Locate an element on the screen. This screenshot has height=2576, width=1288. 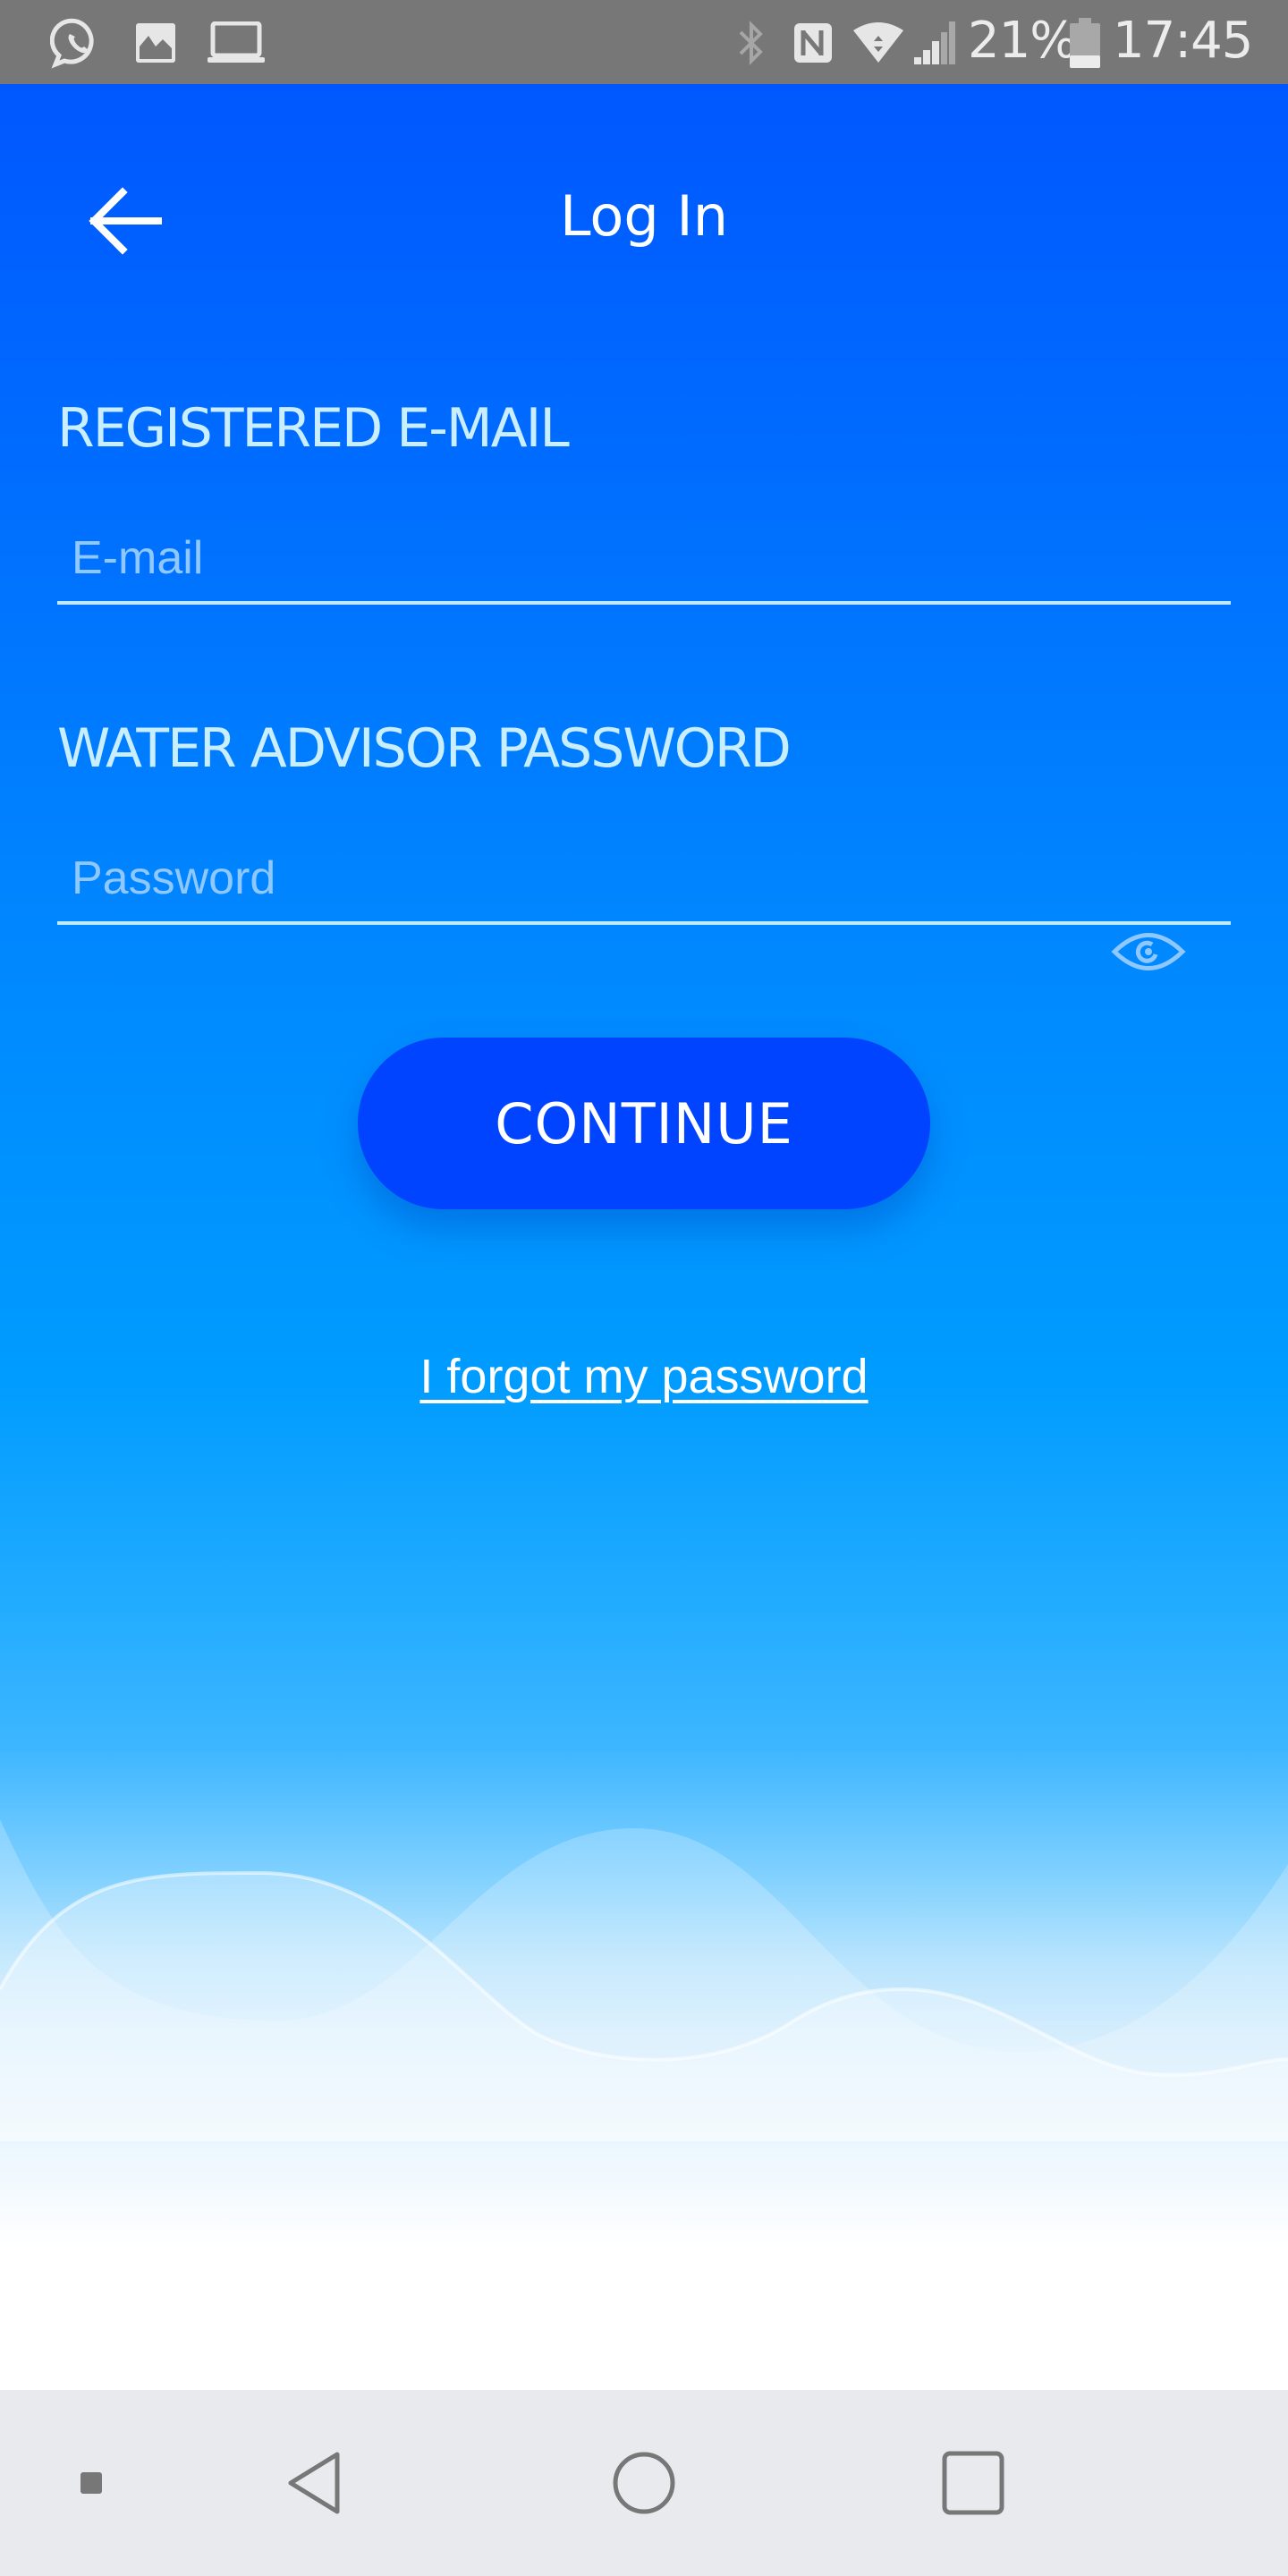
laptop-icon is located at coordinates (236, 45).